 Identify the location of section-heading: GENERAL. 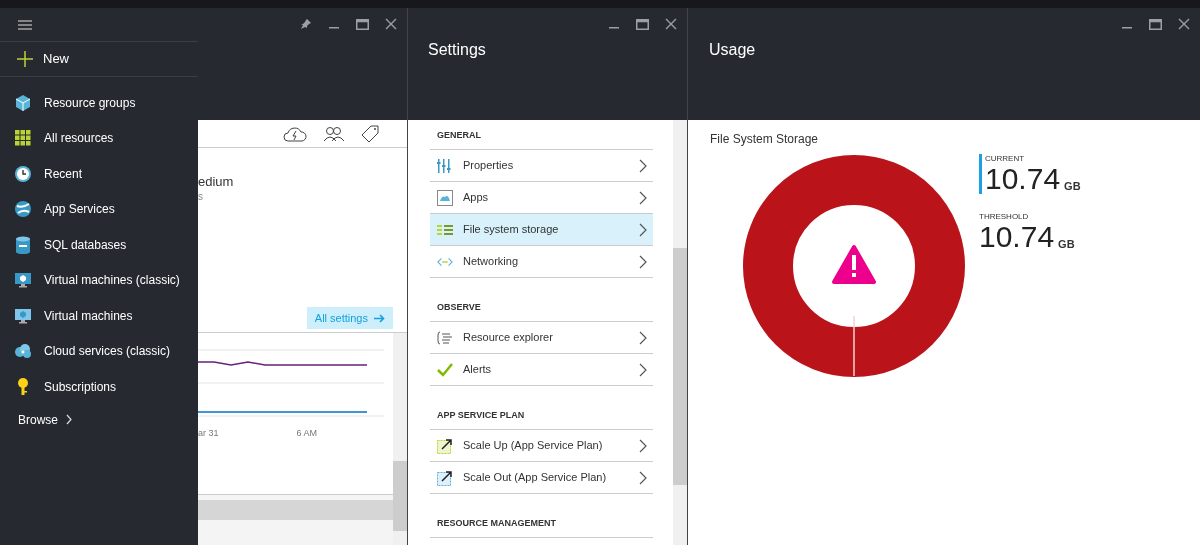
(541, 135).